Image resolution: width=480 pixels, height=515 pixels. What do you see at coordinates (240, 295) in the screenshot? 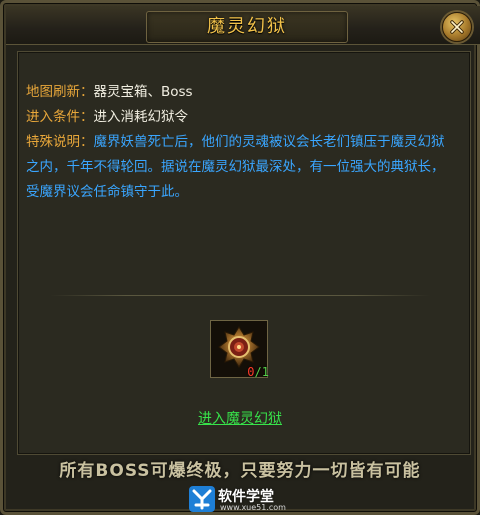
I see `divider` at bounding box center [240, 295].